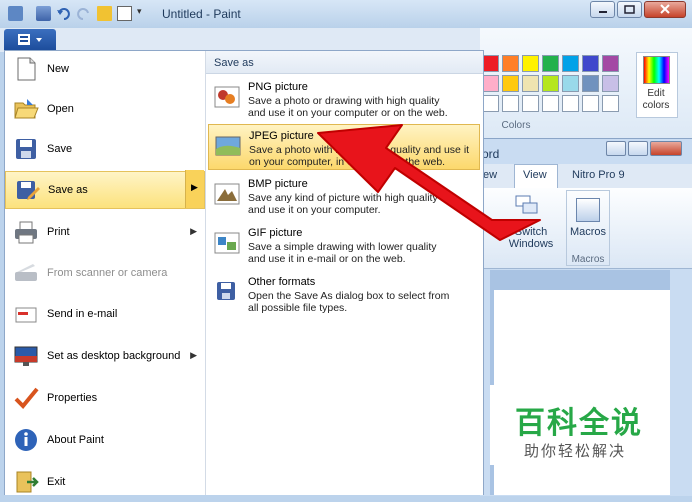  What do you see at coordinates (105, 110) in the screenshot?
I see `menu-item-open: Open` at bounding box center [105, 110].